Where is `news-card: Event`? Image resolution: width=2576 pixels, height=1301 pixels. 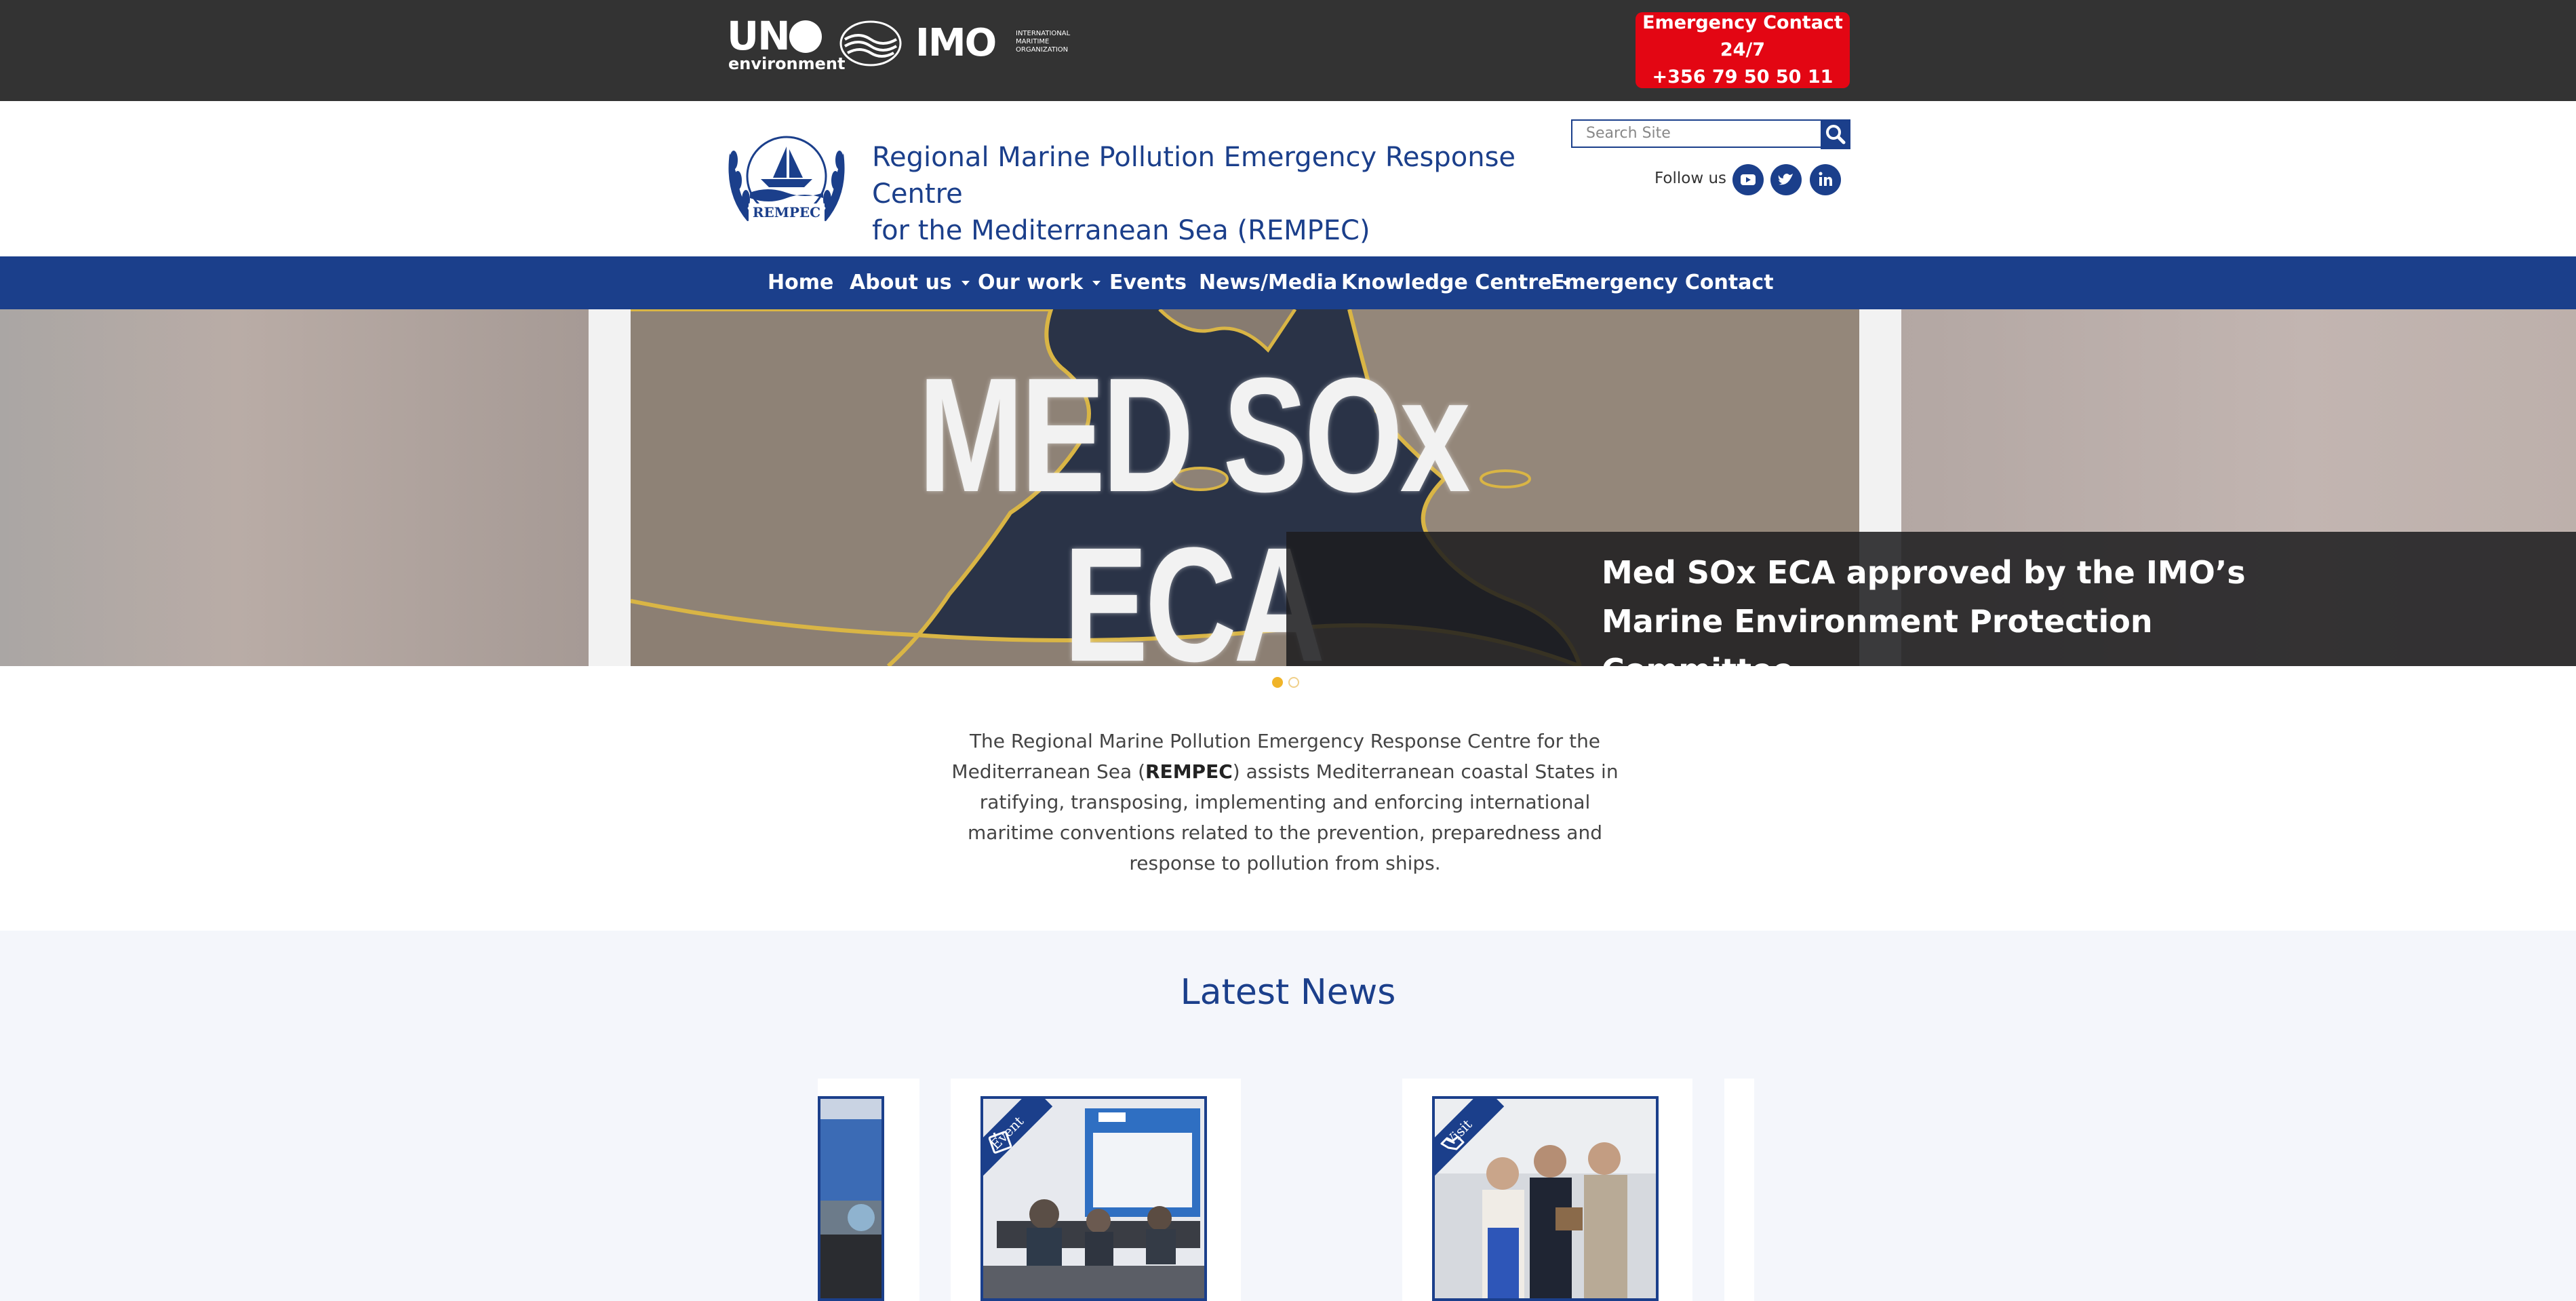
news-card: Event is located at coordinates (1096, 1190).